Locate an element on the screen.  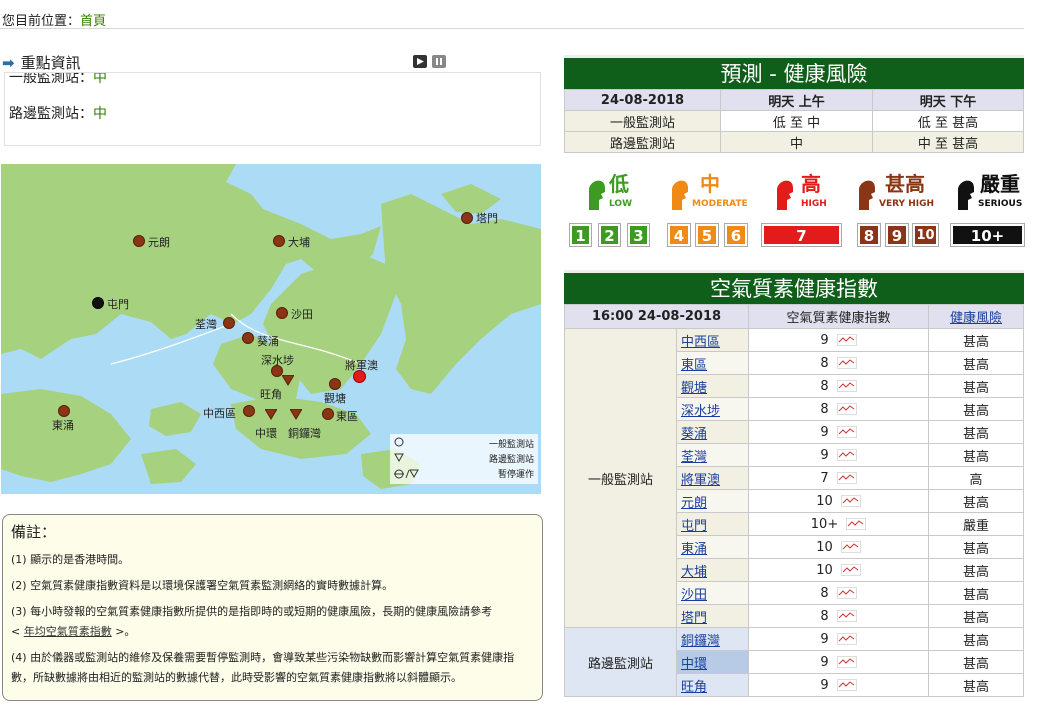
remark-note-2: (2) 空氣質素健康指數資料是以環境保護署空氣質素監測網絡的實時數據計算。 is located at coordinates (202, 585).